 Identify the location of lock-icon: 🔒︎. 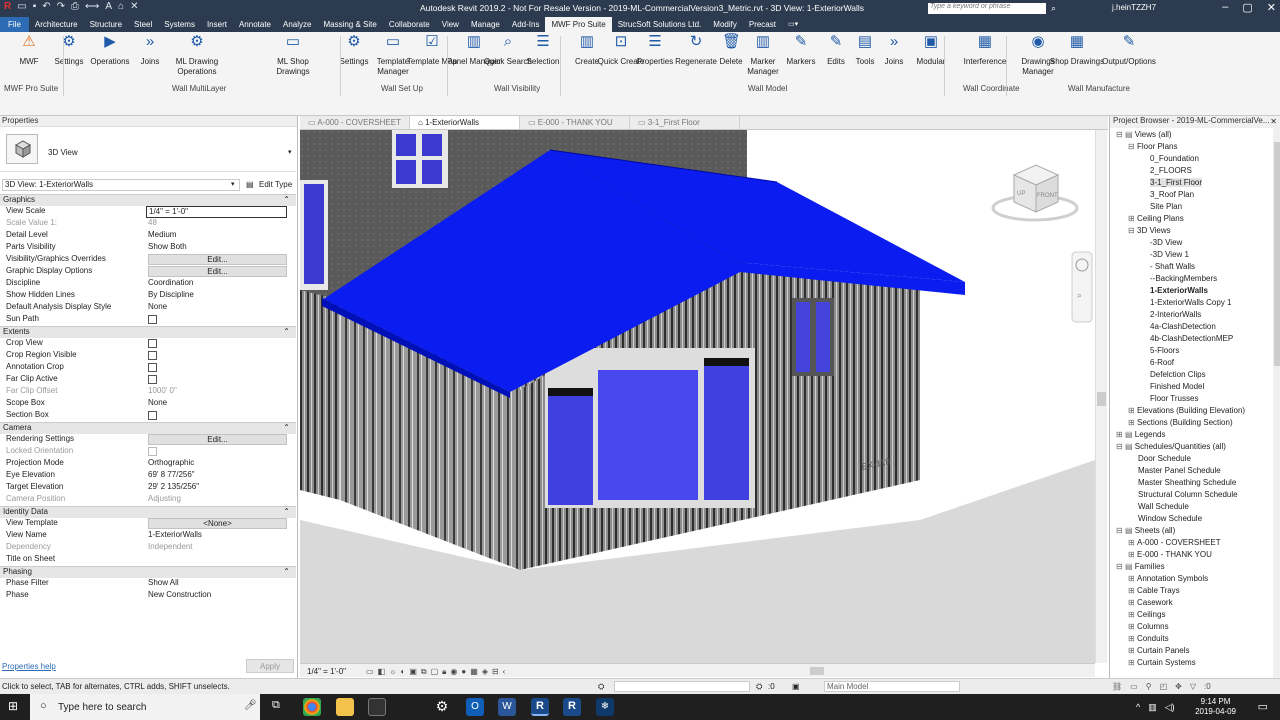
(444, 672).